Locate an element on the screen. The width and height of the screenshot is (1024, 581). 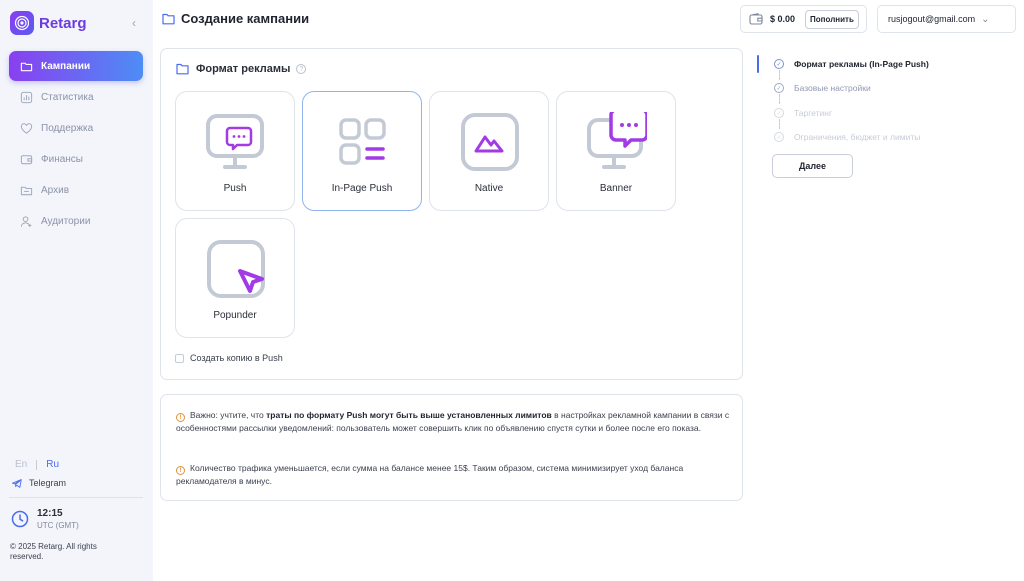
logo: Retarg is located at coordinates (48, 23).